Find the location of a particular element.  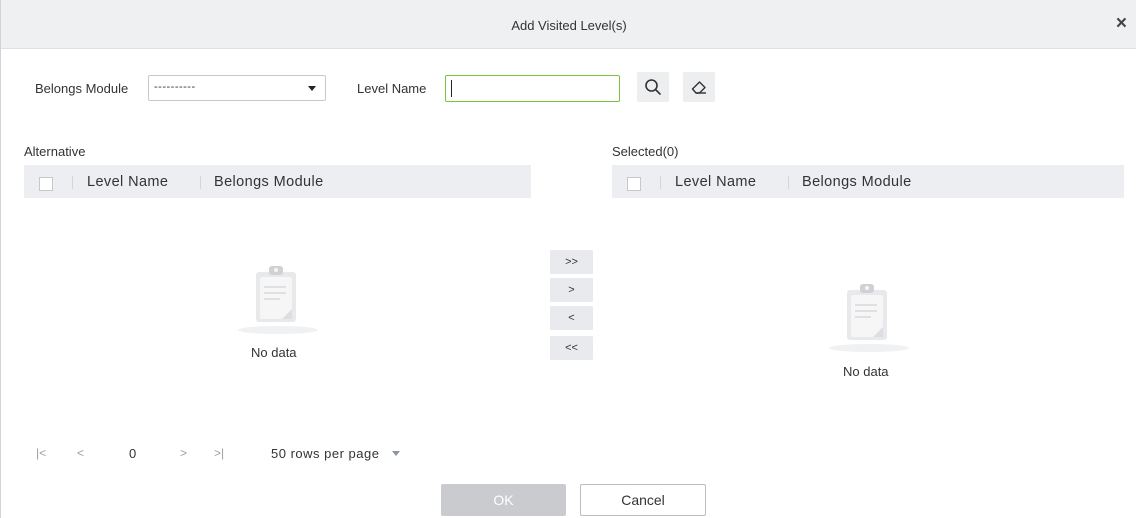

cancel-button: Cancel is located at coordinates (643, 500).